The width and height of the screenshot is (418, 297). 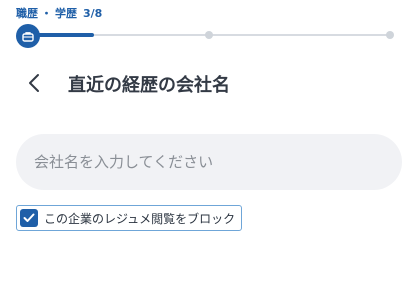 What do you see at coordinates (149, 85) in the screenshot?
I see `page-title: 直近の経歴の会社名` at bounding box center [149, 85].